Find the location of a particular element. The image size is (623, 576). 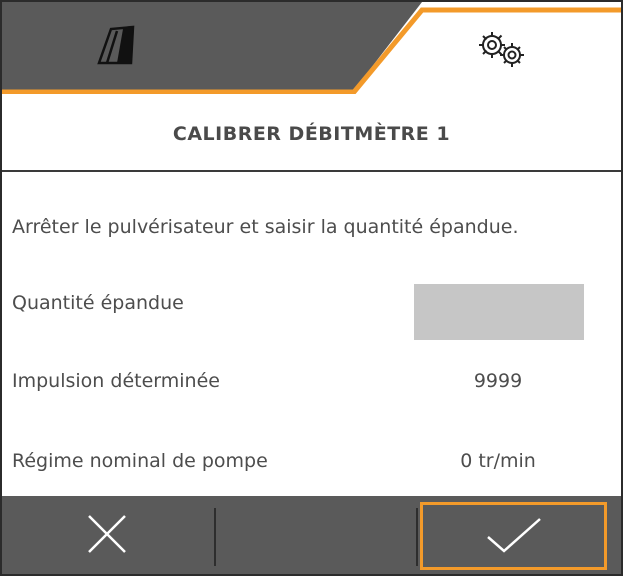

quantity-input is located at coordinates (499, 312).